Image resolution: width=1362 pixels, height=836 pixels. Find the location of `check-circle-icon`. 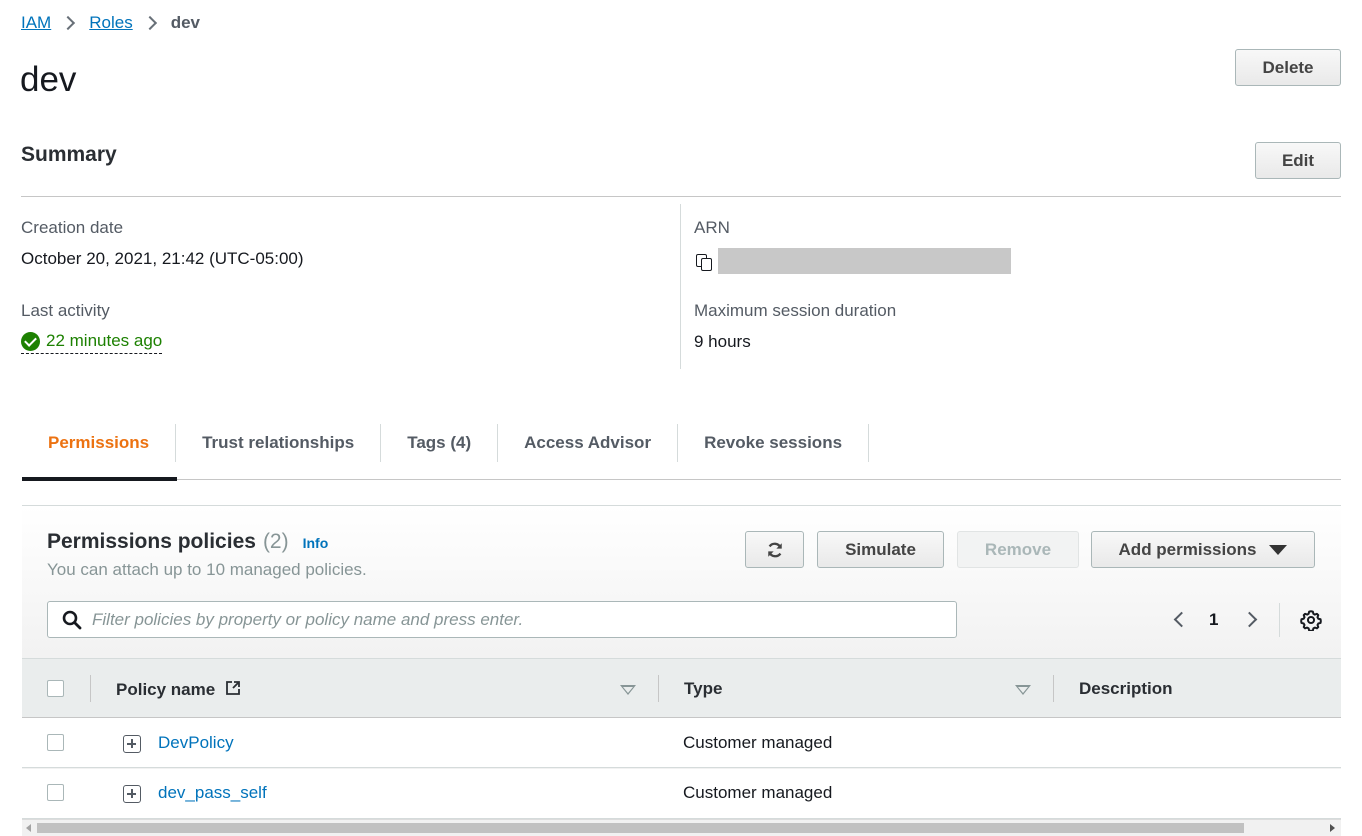

check-circle-icon is located at coordinates (30, 341).